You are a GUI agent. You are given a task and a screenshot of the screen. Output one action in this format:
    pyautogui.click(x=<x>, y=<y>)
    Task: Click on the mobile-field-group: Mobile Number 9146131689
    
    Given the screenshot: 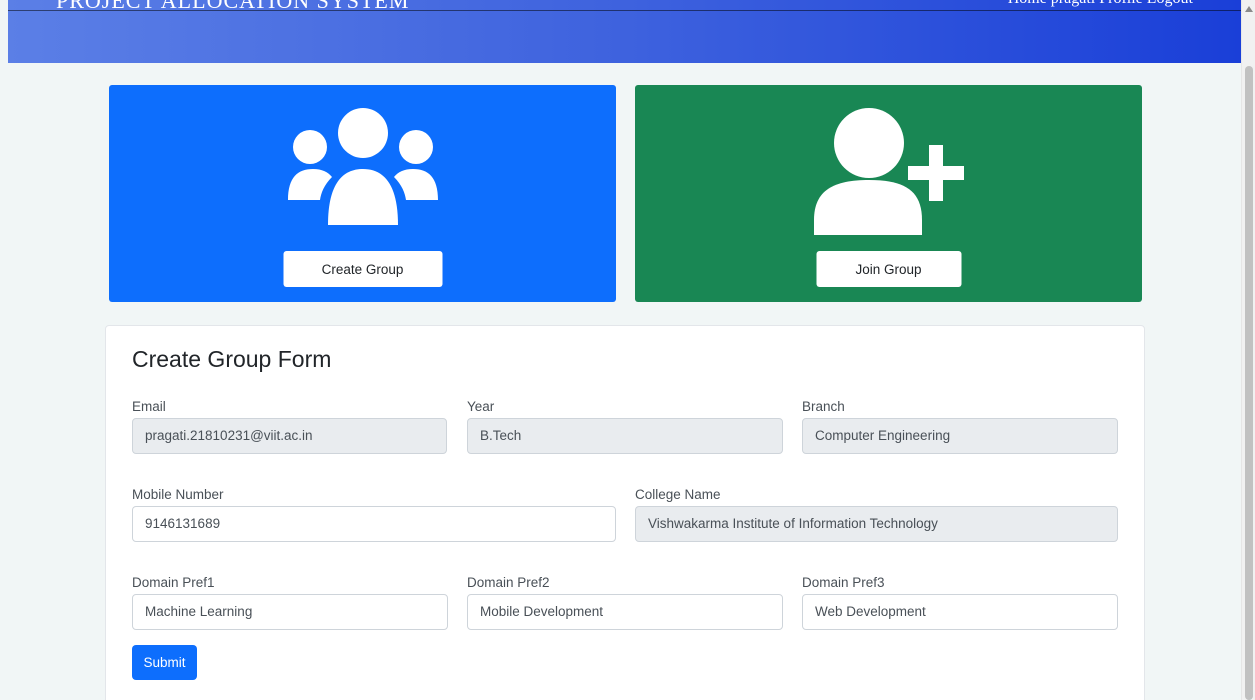 What is the action you would take?
    pyautogui.click(x=374, y=513)
    